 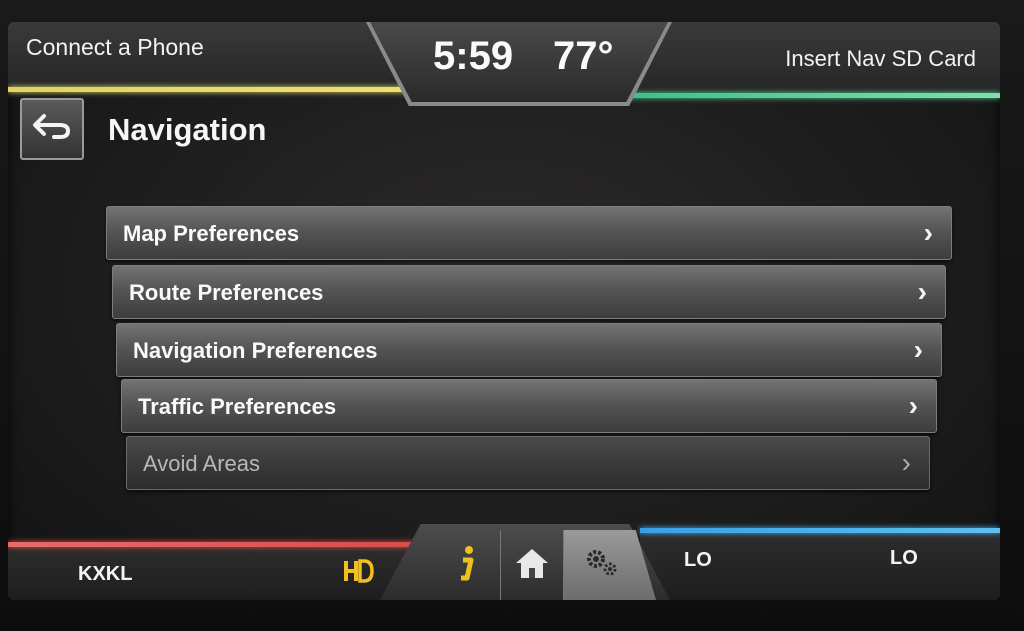 I want to click on outside-temperature: 77°, so click(x=583, y=56).